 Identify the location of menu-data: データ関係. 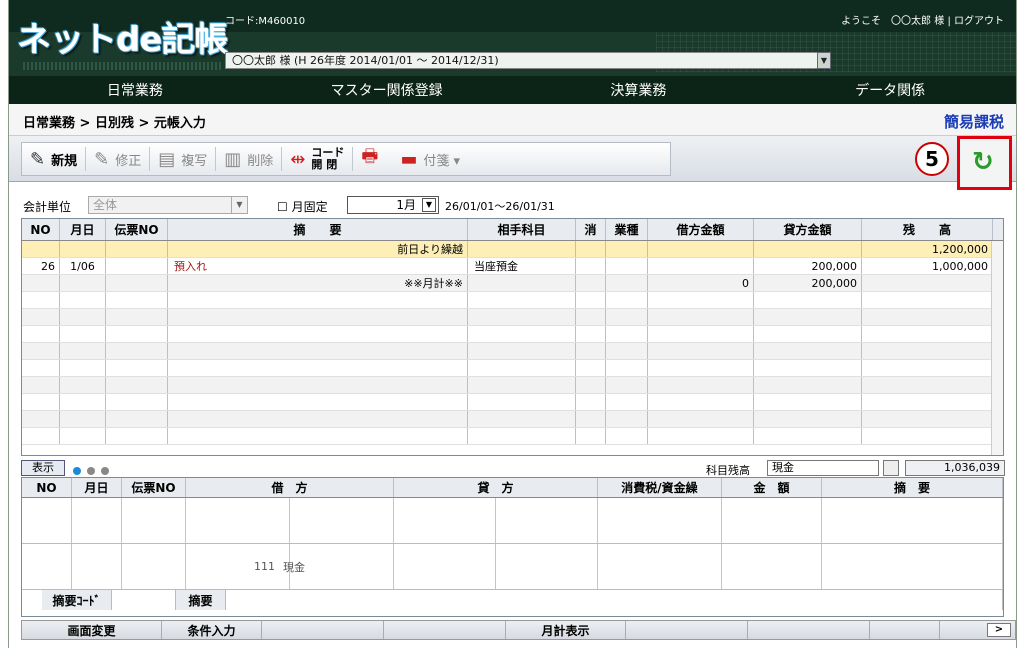
(890, 90).